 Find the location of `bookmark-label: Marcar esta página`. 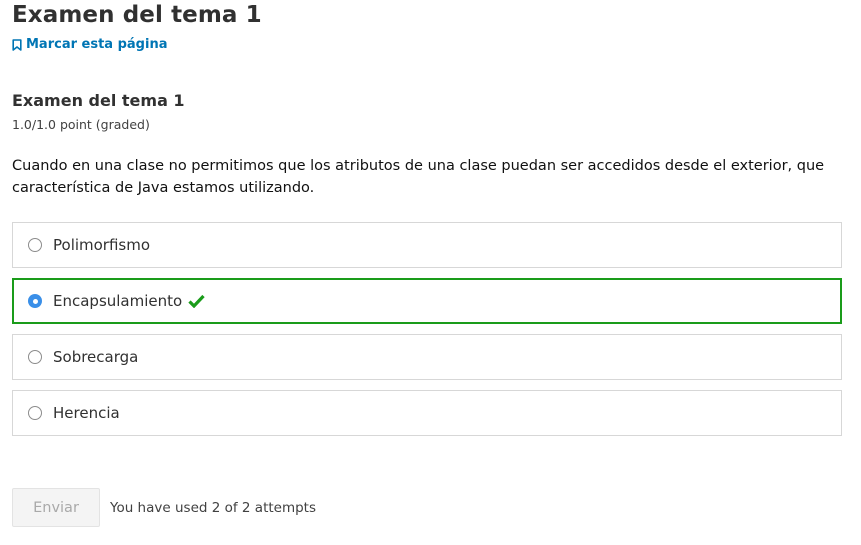

bookmark-label: Marcar esta página is located at coordinates (97, 44).